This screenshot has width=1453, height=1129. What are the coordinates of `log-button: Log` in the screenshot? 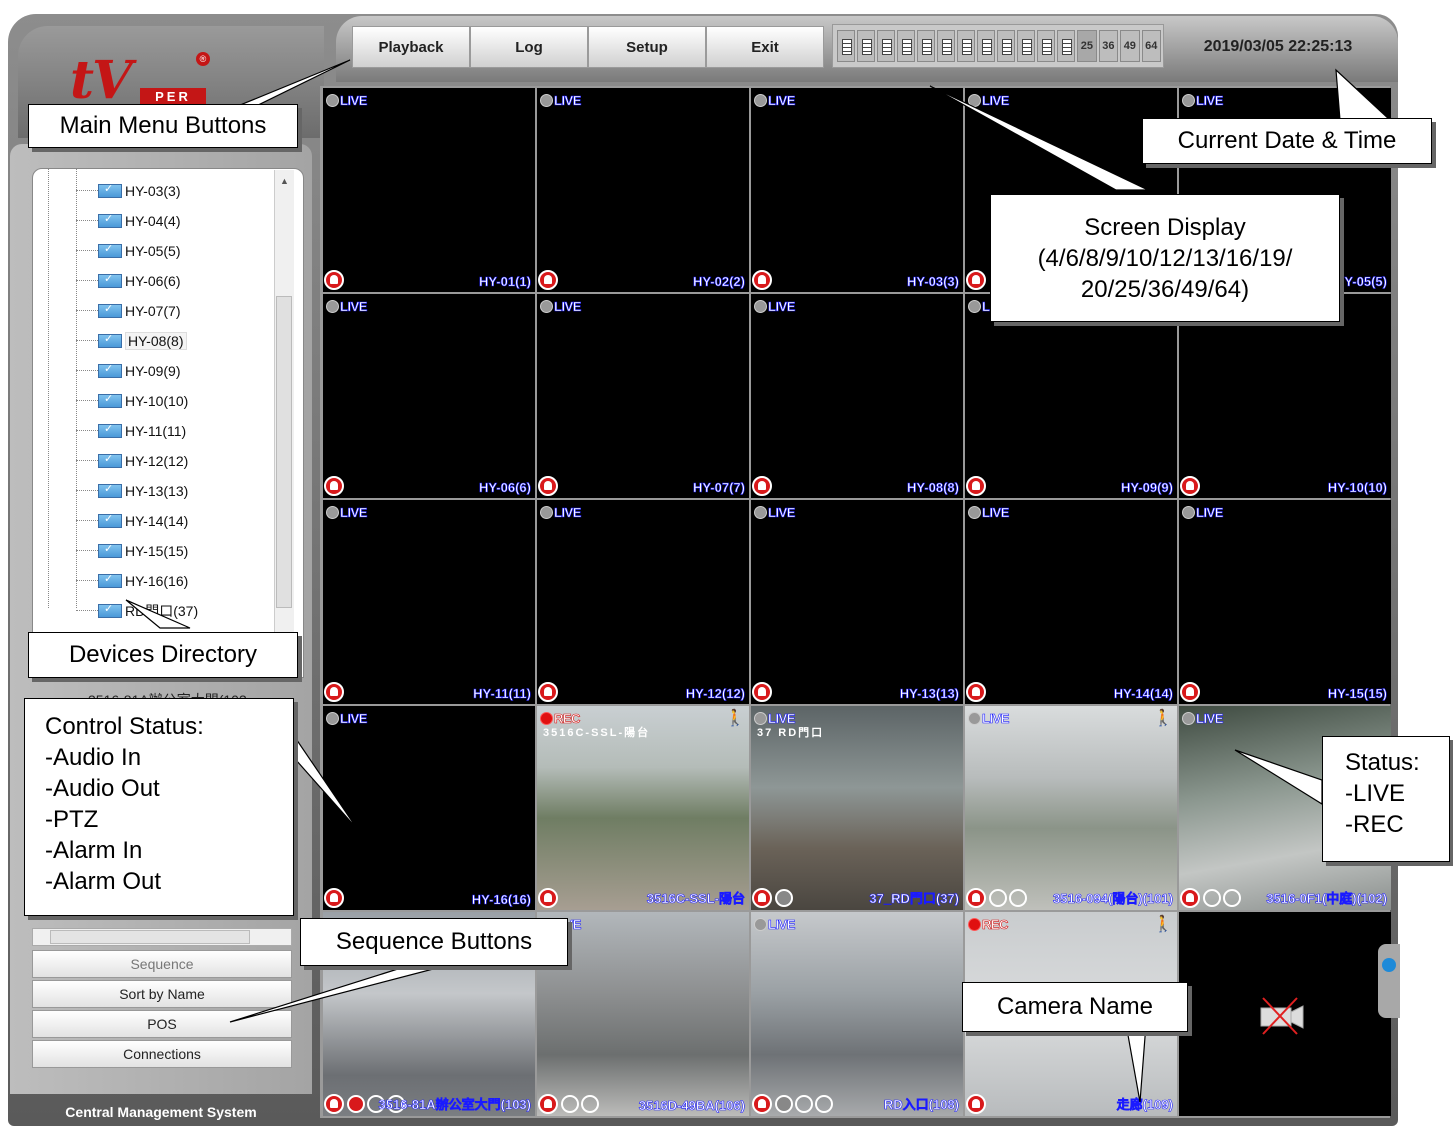 It's located at (529, 47).